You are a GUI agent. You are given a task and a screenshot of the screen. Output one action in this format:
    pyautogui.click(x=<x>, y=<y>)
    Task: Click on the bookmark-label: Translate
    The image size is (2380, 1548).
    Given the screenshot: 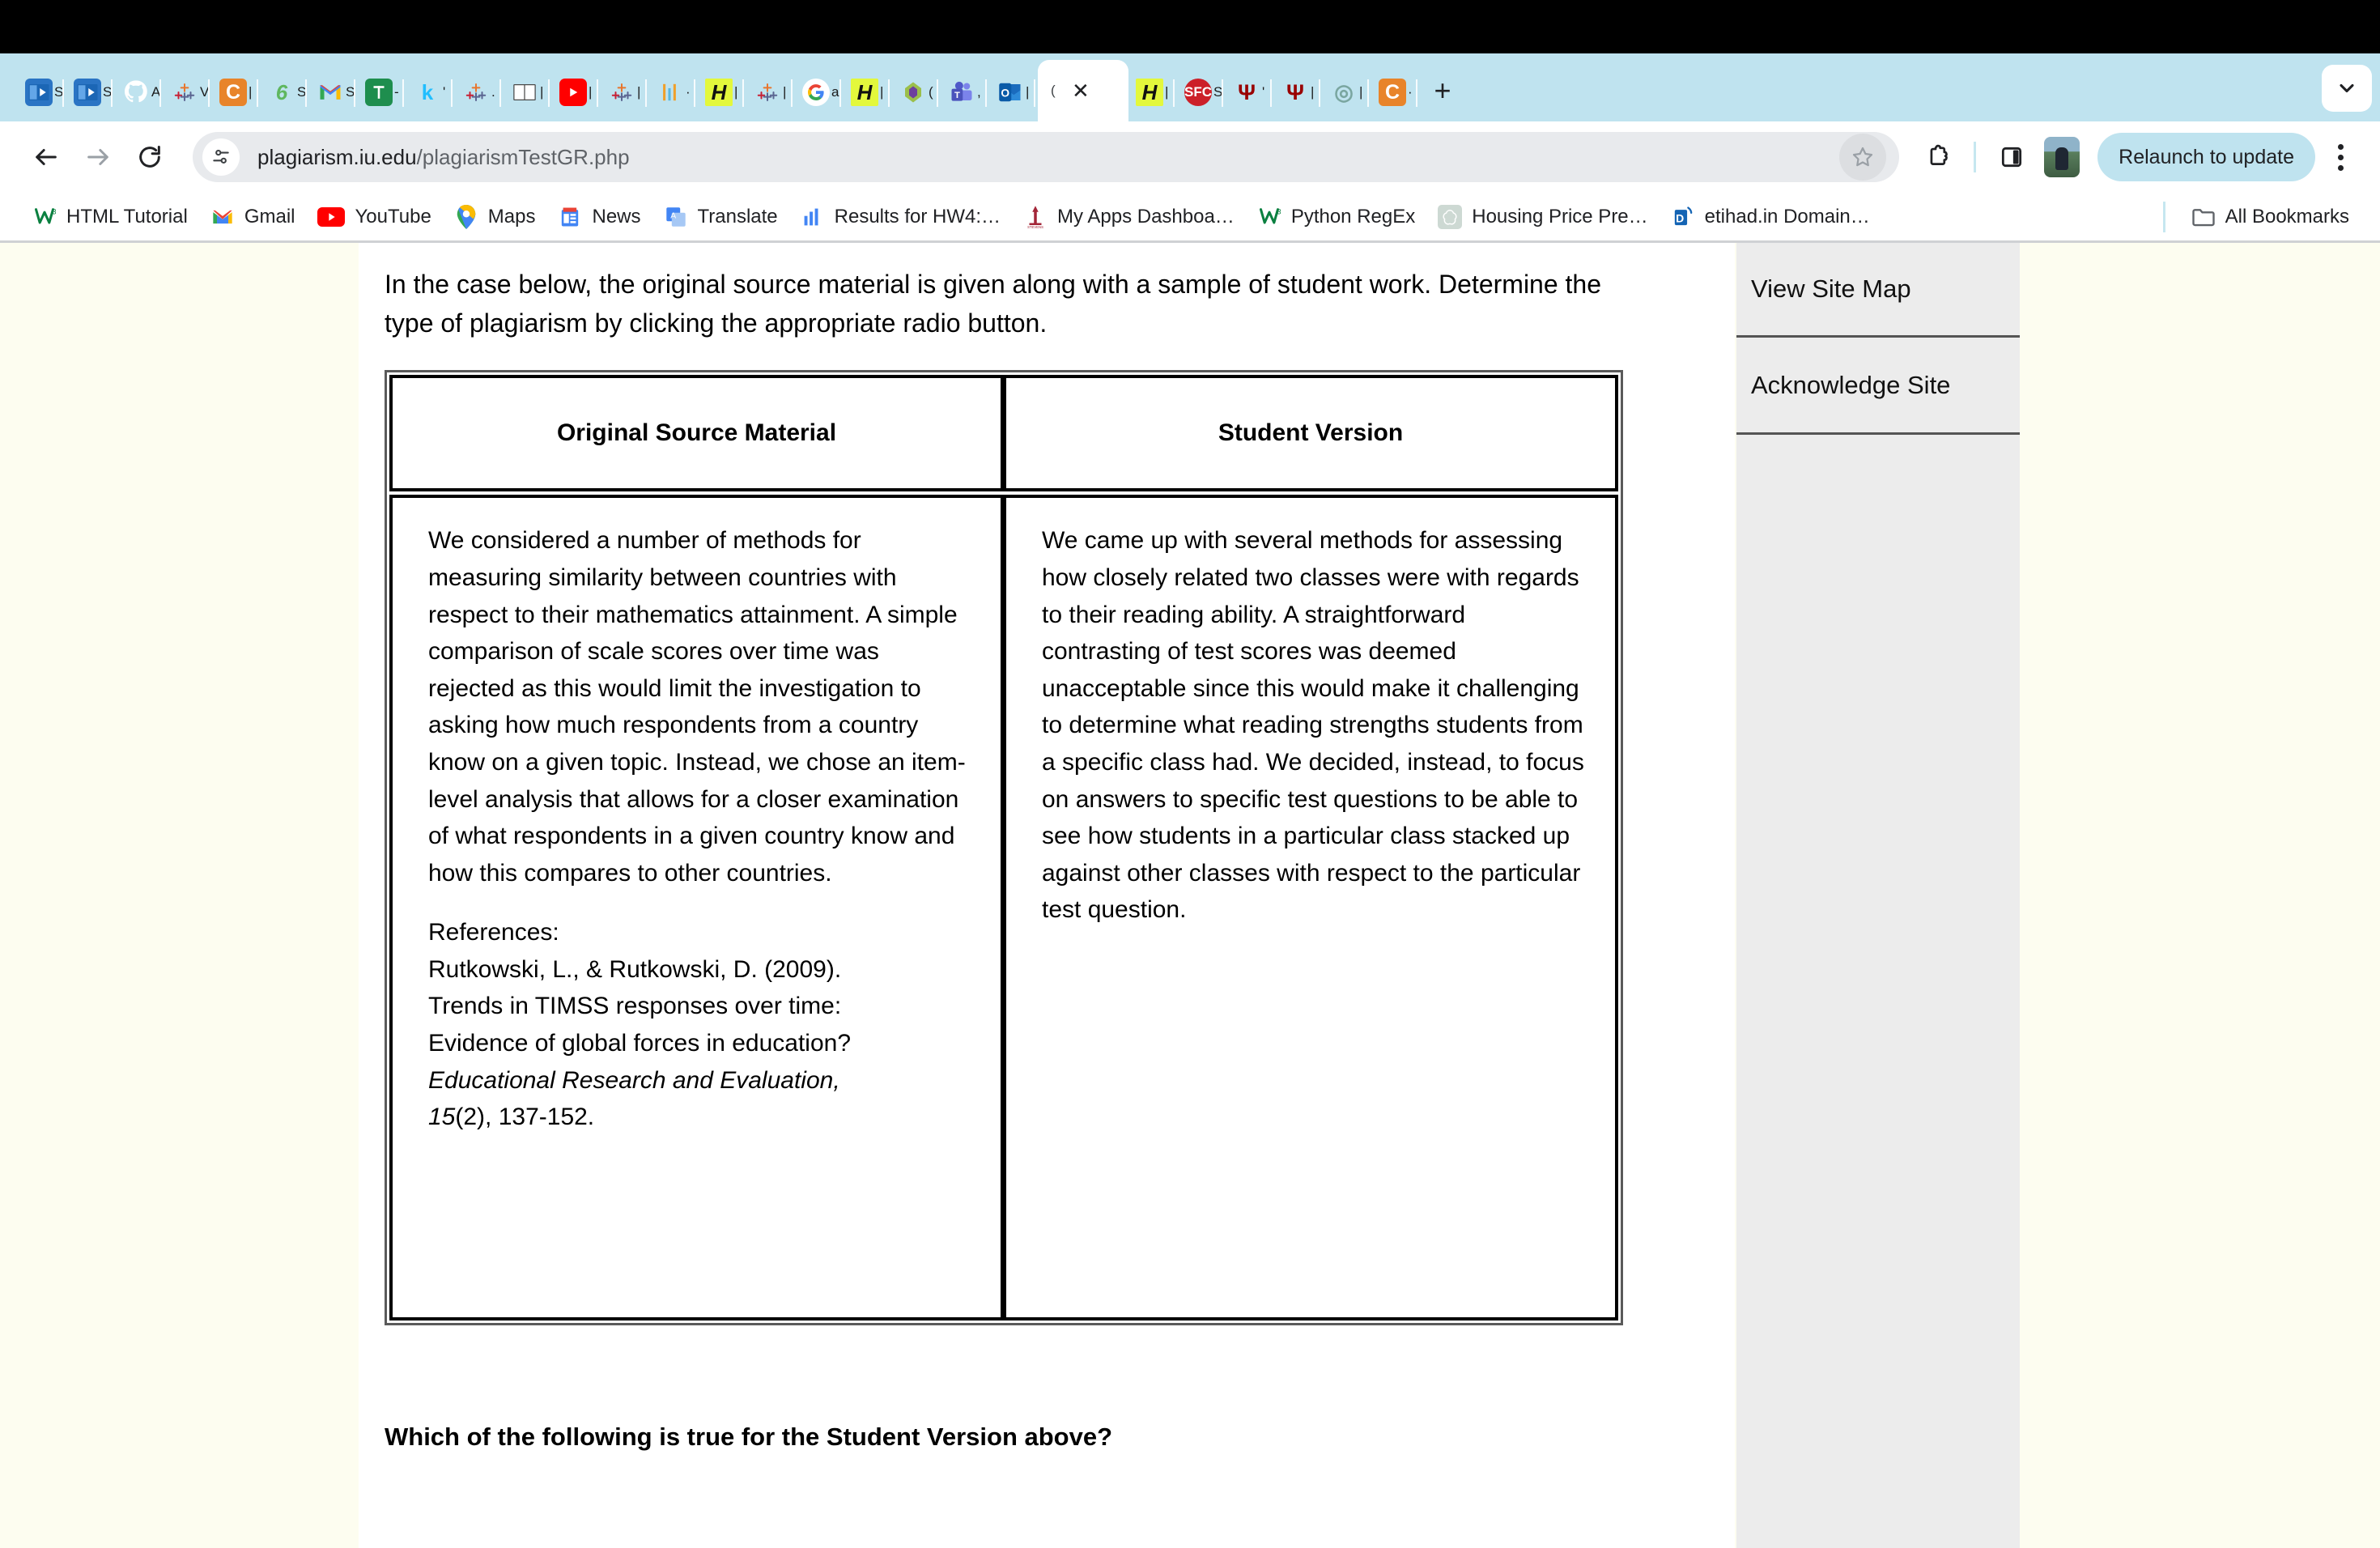 What is the action you would take?
    pyautogui.click(x=738, y=217)
    